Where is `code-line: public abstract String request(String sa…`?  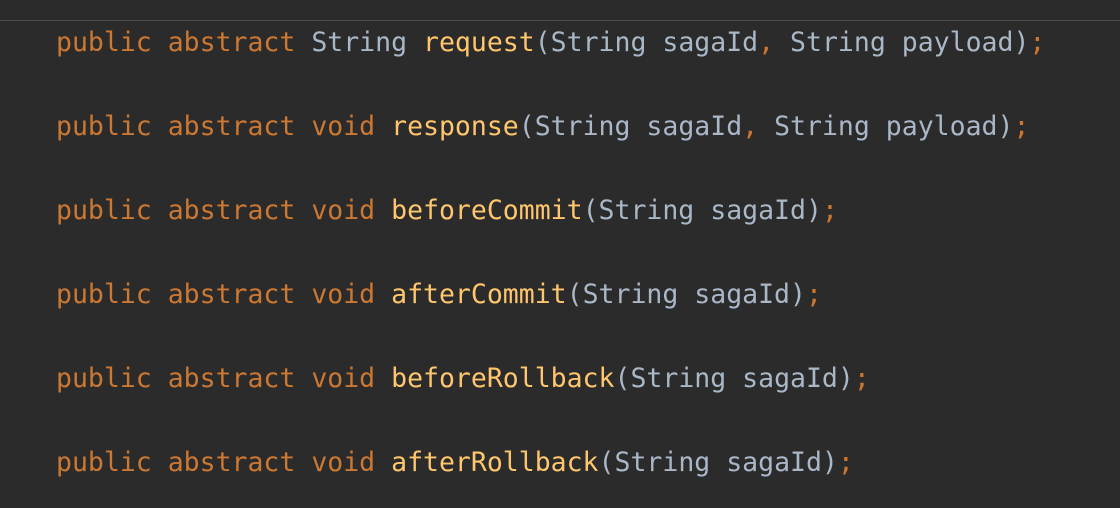 code-line: public abstract String request(String sa… is located at coordinates (550, 64).